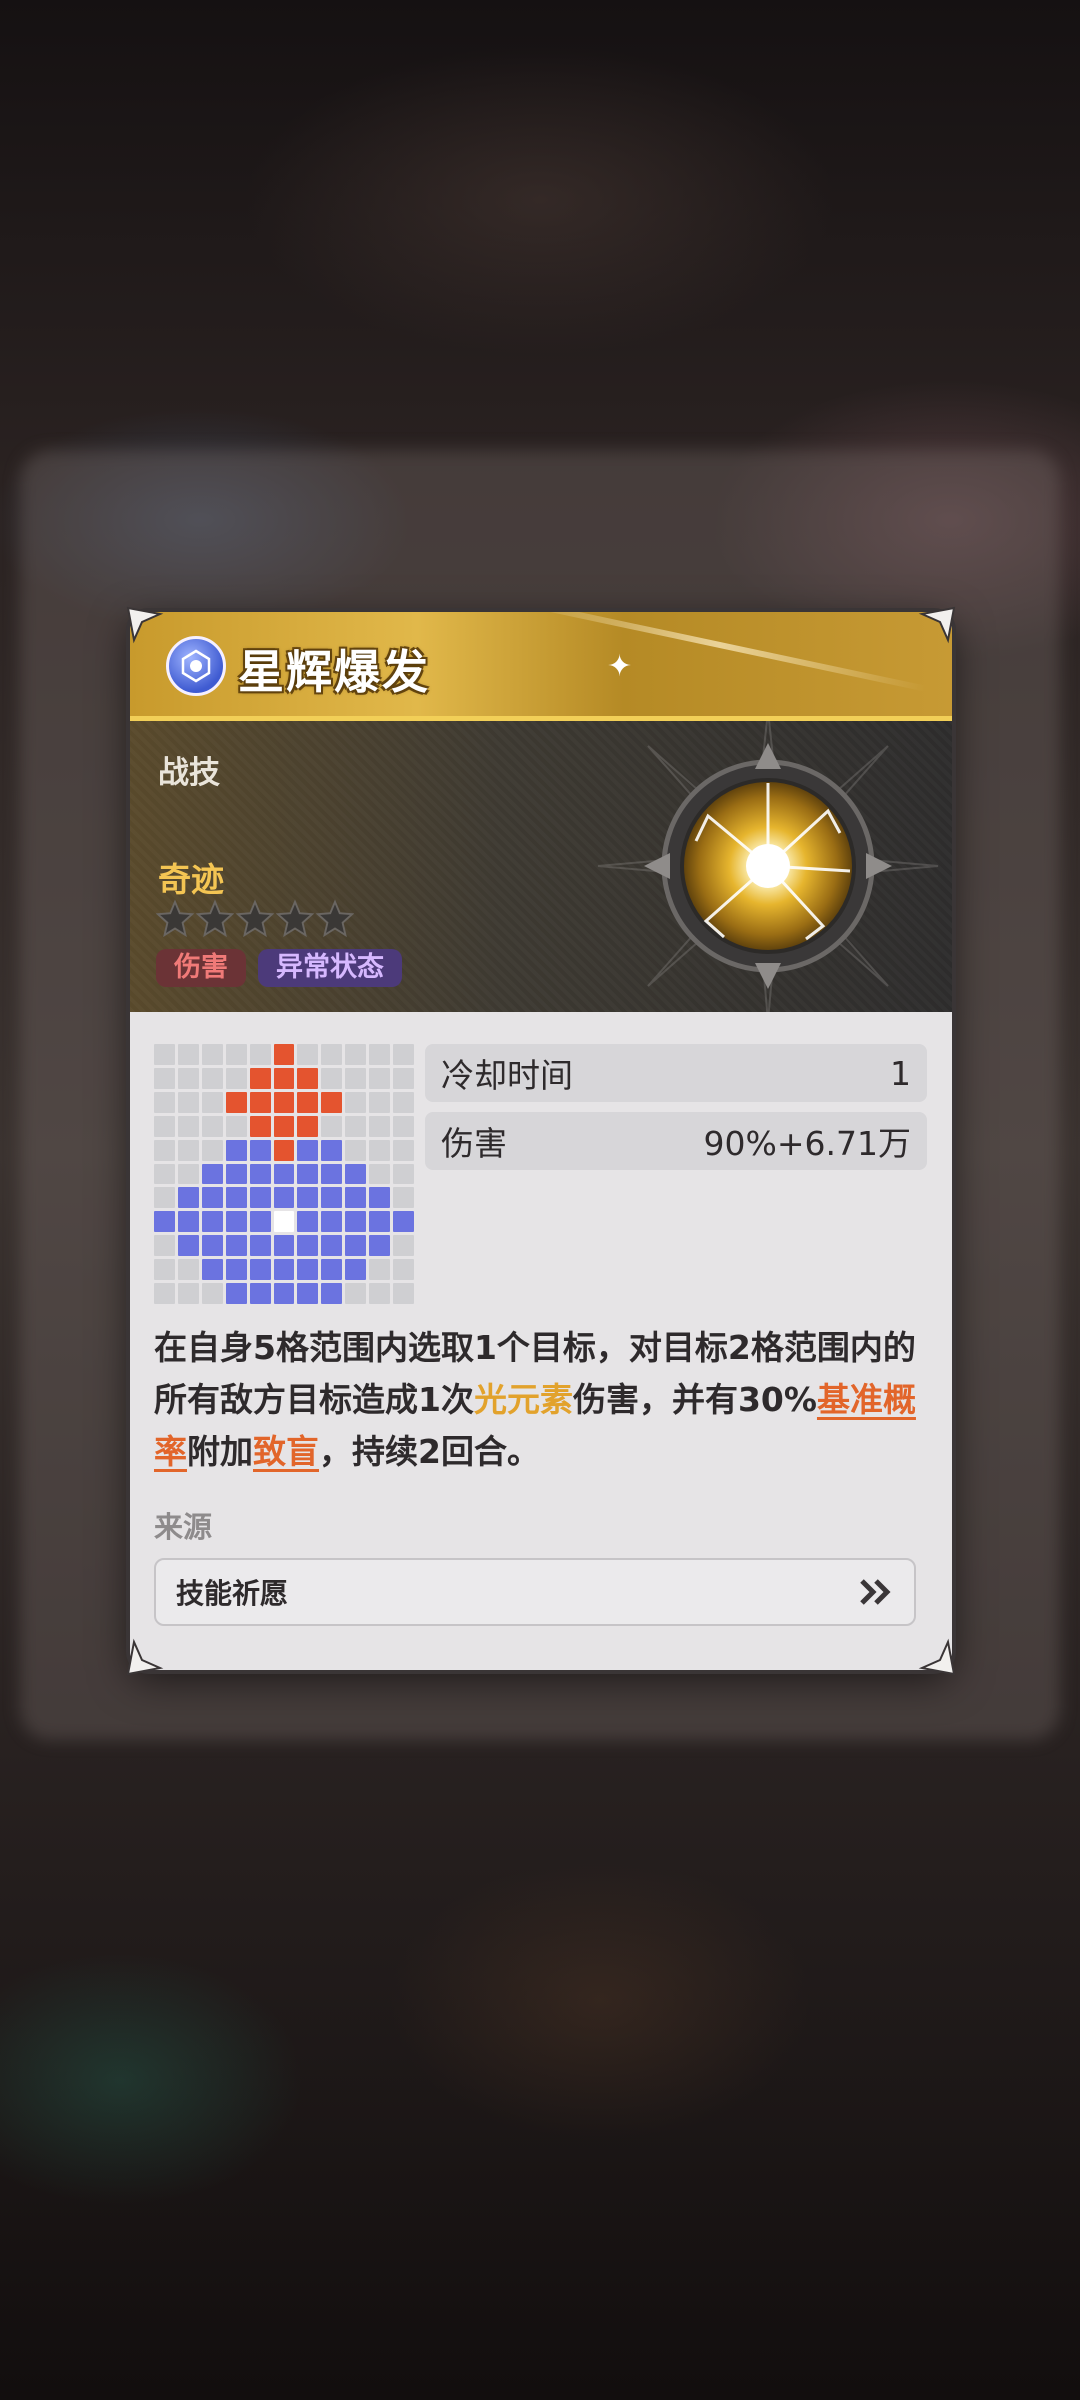 This screenshot has width=1080, height=2400. Describe the element at coordinates (201, 968) in the screenshot. I see `tag-damage: 伤害` at that location.